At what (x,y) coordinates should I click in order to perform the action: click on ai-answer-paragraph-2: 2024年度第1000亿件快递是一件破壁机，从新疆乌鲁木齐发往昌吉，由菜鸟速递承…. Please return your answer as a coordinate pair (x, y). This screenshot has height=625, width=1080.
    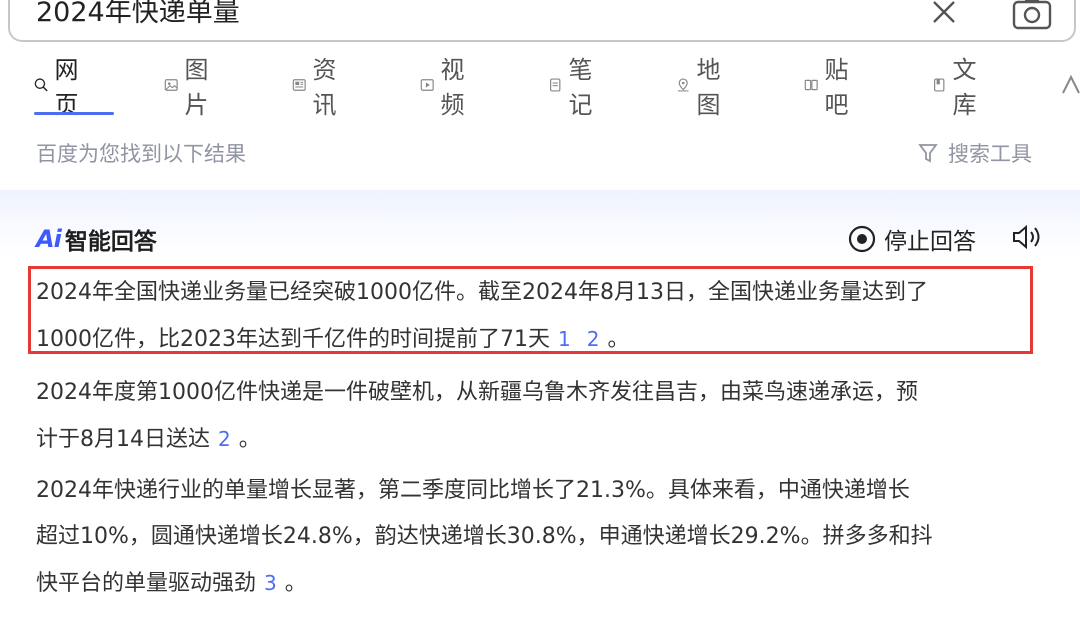
    Looking at the image, I should click on (477, 416).